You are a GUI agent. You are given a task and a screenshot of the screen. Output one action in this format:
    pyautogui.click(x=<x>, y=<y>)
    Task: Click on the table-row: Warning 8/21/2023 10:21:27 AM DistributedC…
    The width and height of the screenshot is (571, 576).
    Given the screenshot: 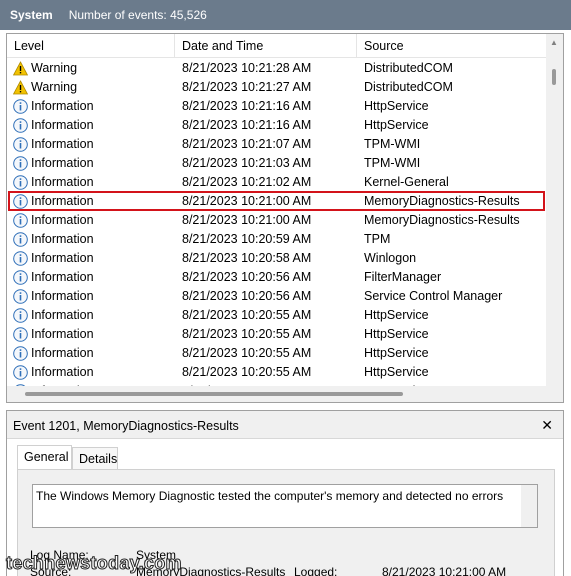 What is the action you would take?
    pyautogui.click(x=277, y=87)
    